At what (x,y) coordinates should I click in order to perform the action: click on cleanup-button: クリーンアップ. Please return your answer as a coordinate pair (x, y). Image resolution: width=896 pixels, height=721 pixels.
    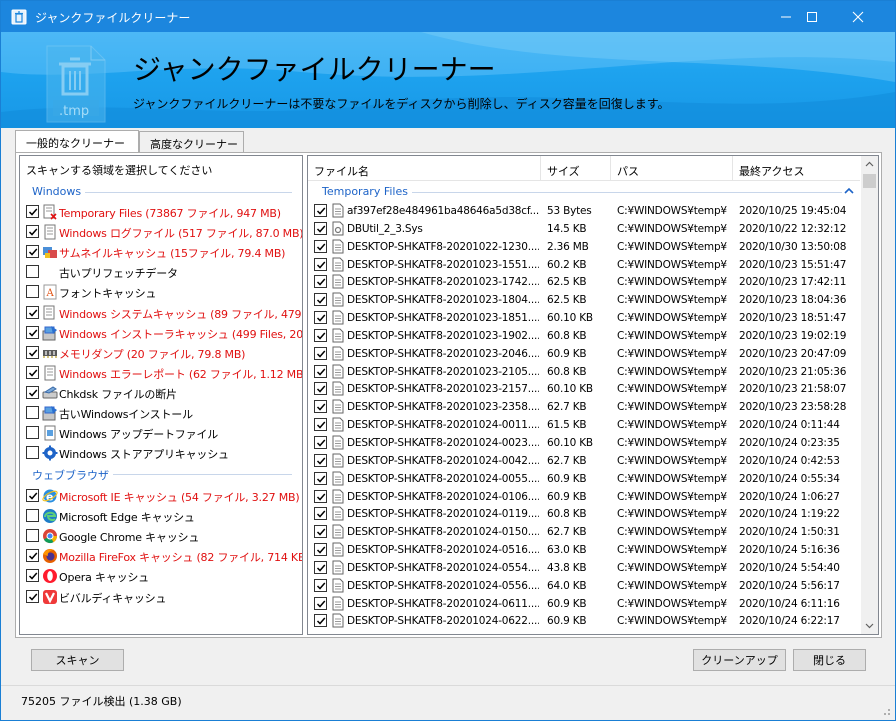
    Looking at the image, I should click on (739, 660).